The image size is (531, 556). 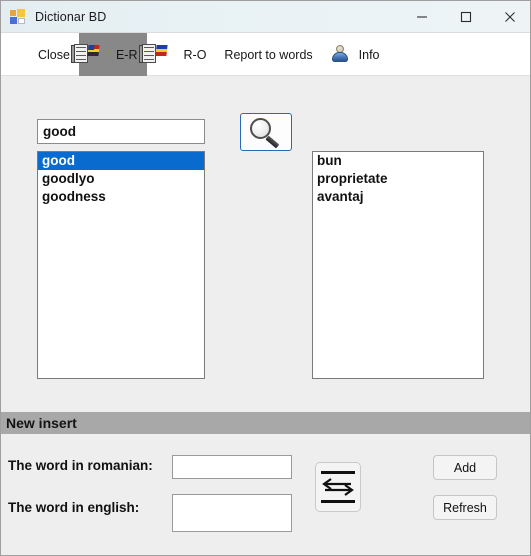 I want to click on maximize-button, so click(x=466, y=17).